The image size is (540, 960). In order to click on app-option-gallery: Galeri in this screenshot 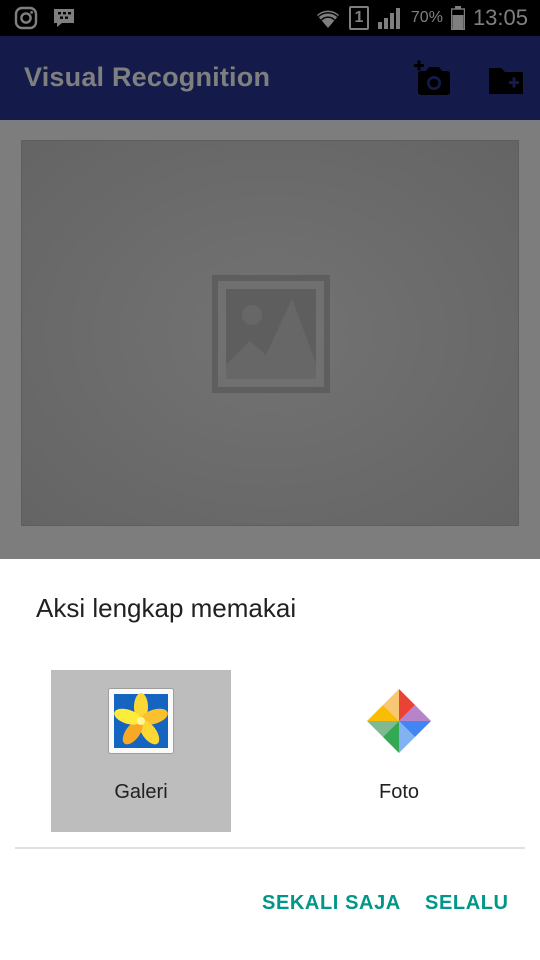, I will do `click(141, 751)`.